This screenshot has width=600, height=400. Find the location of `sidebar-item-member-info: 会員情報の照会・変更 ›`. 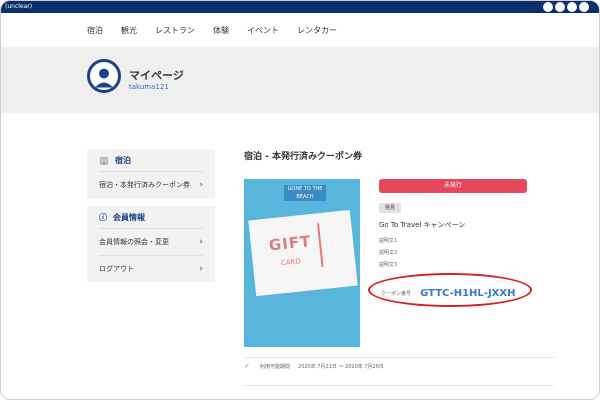

sidebar-item-member-info: 会員情報の照会・変更 › is located at coordinates (151, 241).